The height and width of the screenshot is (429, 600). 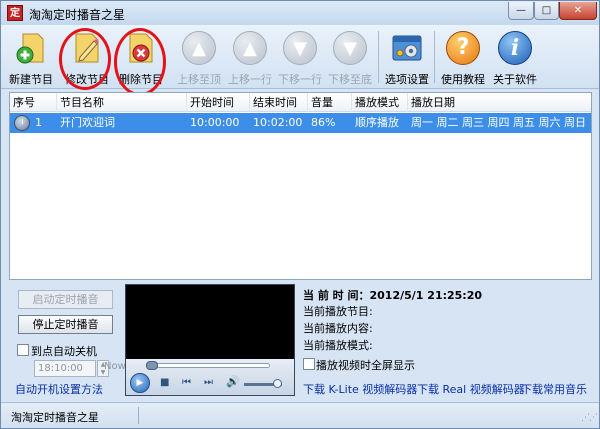 I want to click on info-icon: i, so click(x=515, y=48).